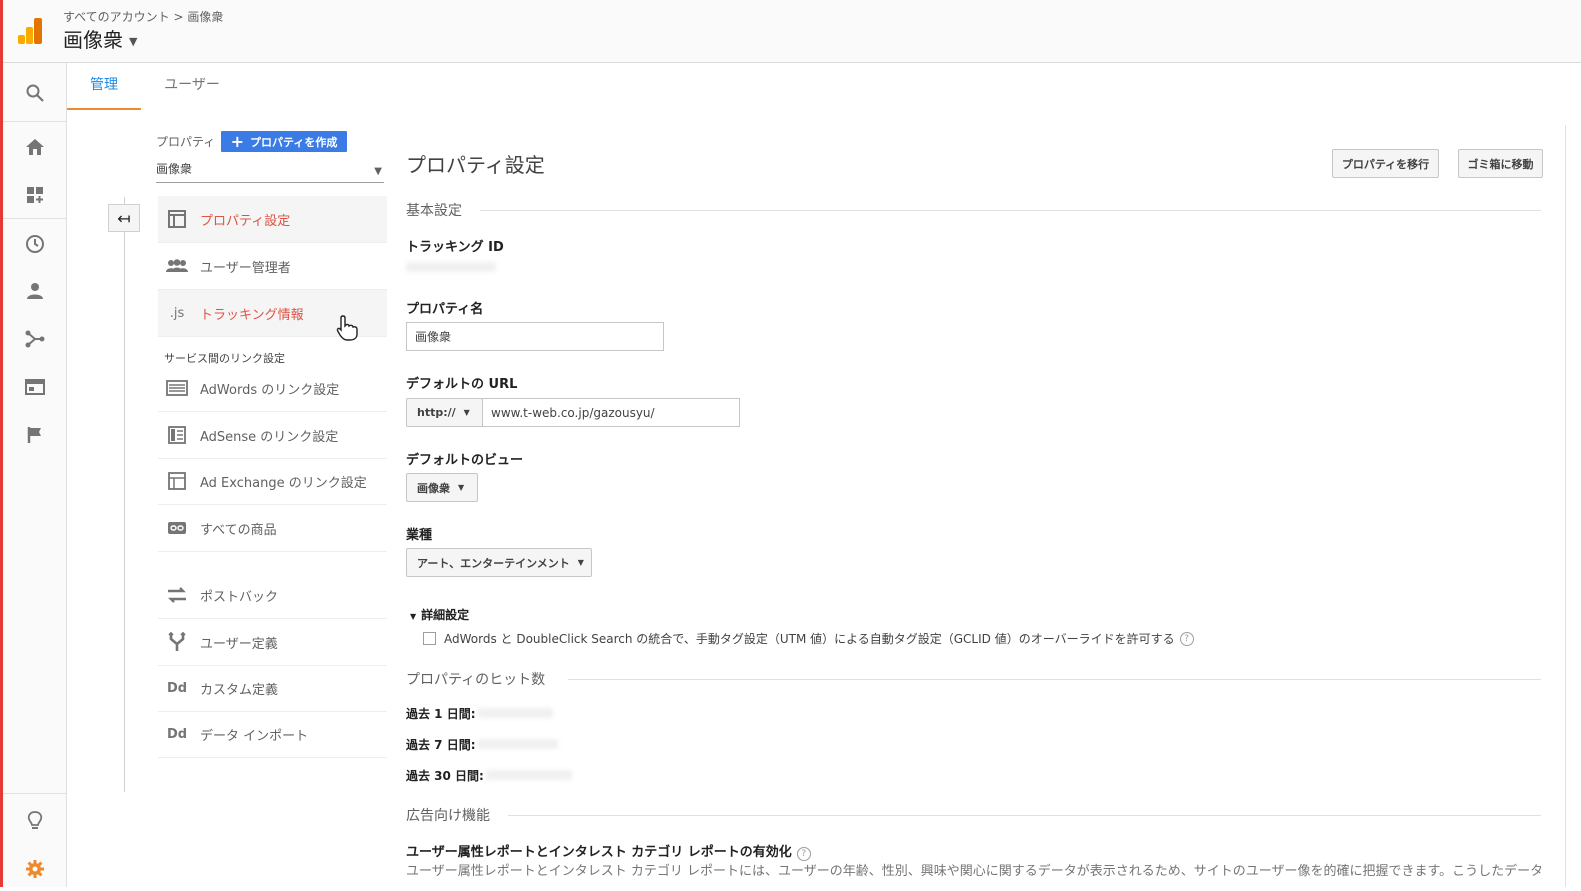 This screenshot has width=1581, height=891. Describe the element at coordinates (34, 244) in the screenshot. I see `clock-icon` at that location.